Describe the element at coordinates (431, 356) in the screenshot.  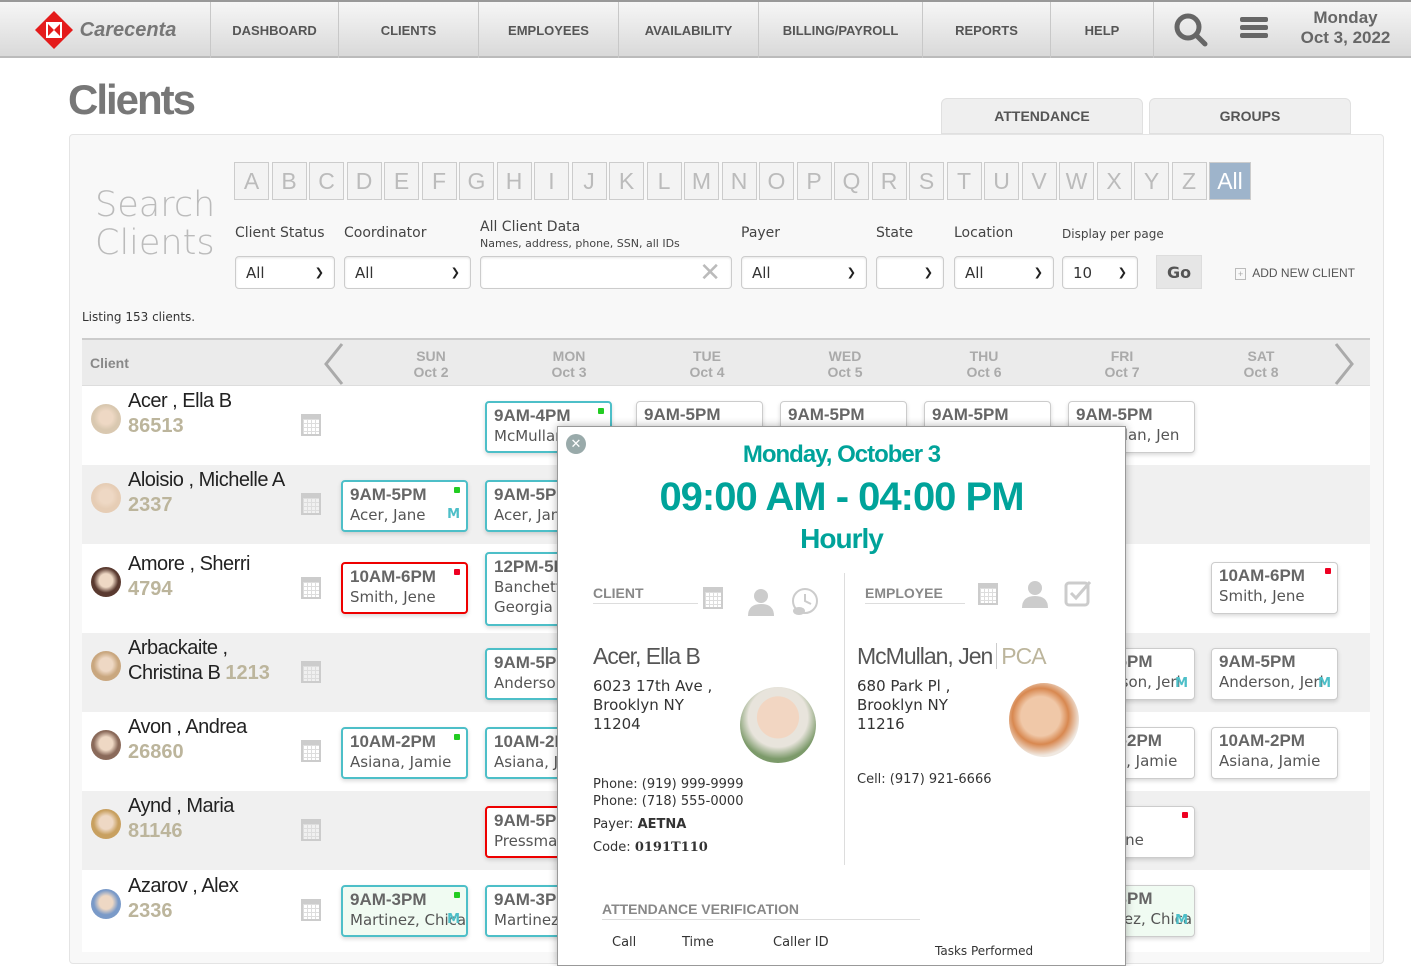
I see `day-name: SUN` at that location.